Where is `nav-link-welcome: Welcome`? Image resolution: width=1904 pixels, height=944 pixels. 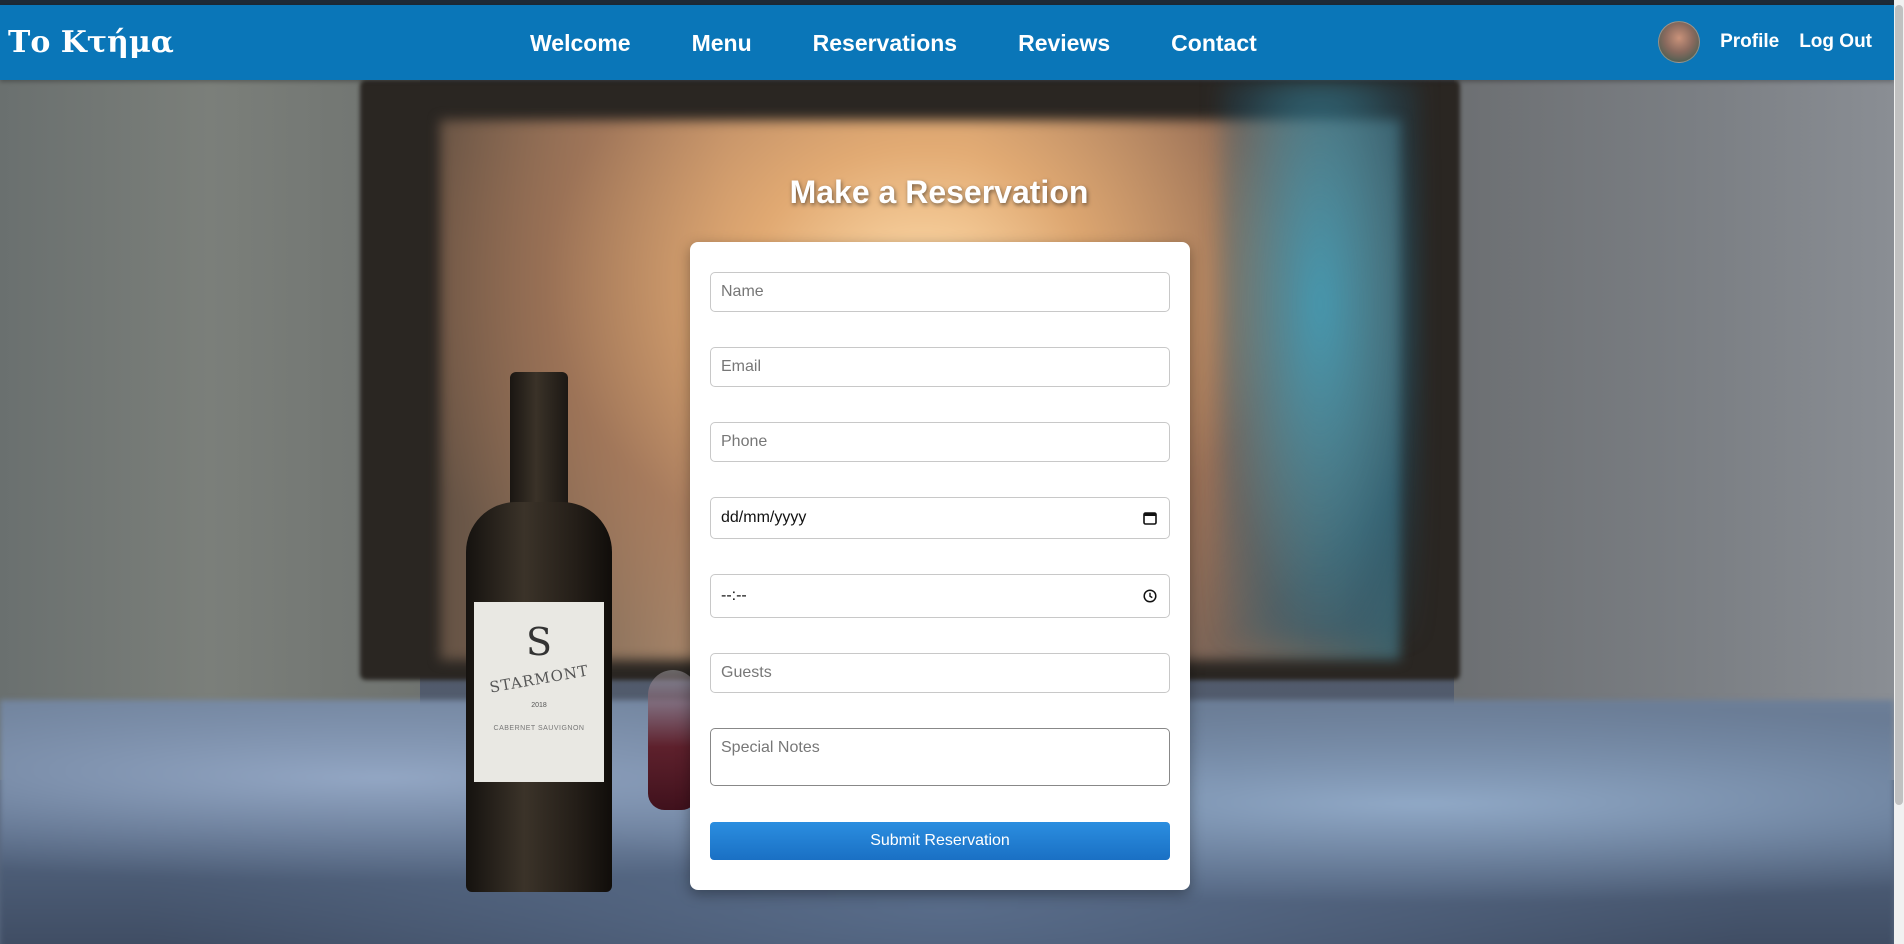
nav-link-welcome: Welcome is located at coordinates (580, 43).